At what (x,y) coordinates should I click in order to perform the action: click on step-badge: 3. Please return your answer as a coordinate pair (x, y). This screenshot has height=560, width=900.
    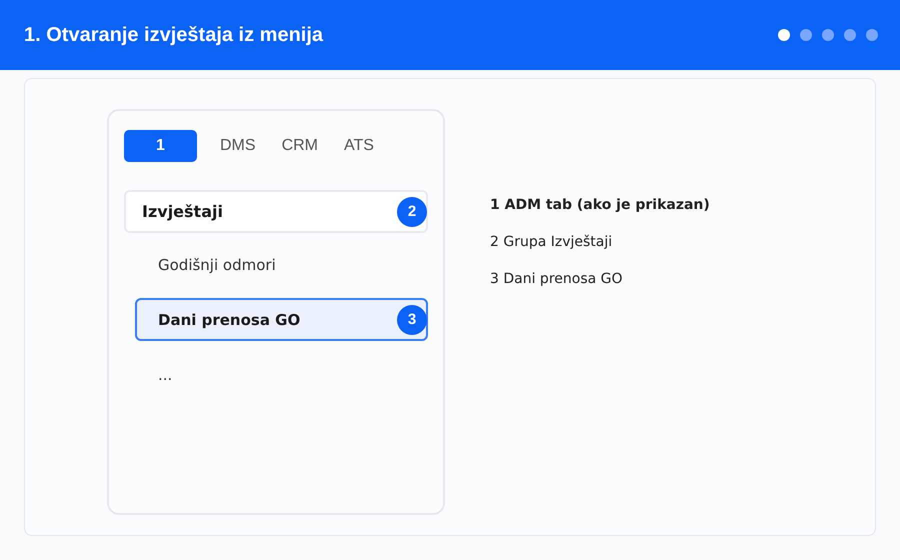
    Looking at the image, I should click on (412, 319).